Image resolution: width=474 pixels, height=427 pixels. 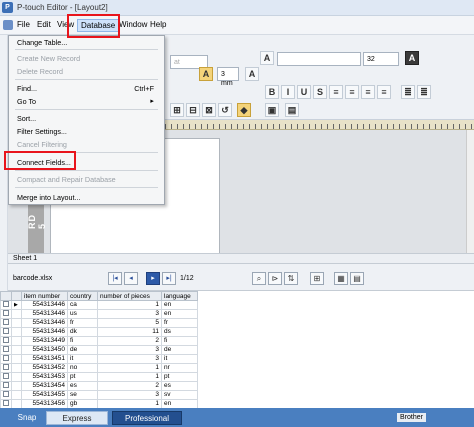 What do you see at coordinates (291, 278) in the screenshot?
I see `sort-icon: ⇅` at bounding box center [291, 278].